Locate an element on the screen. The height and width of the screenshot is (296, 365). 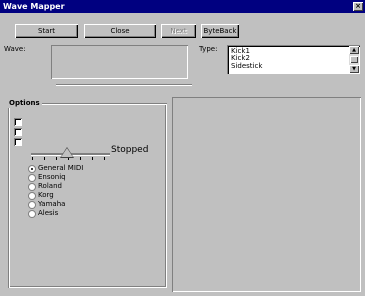
radio-general-midi is located at coordinates (32, 169).